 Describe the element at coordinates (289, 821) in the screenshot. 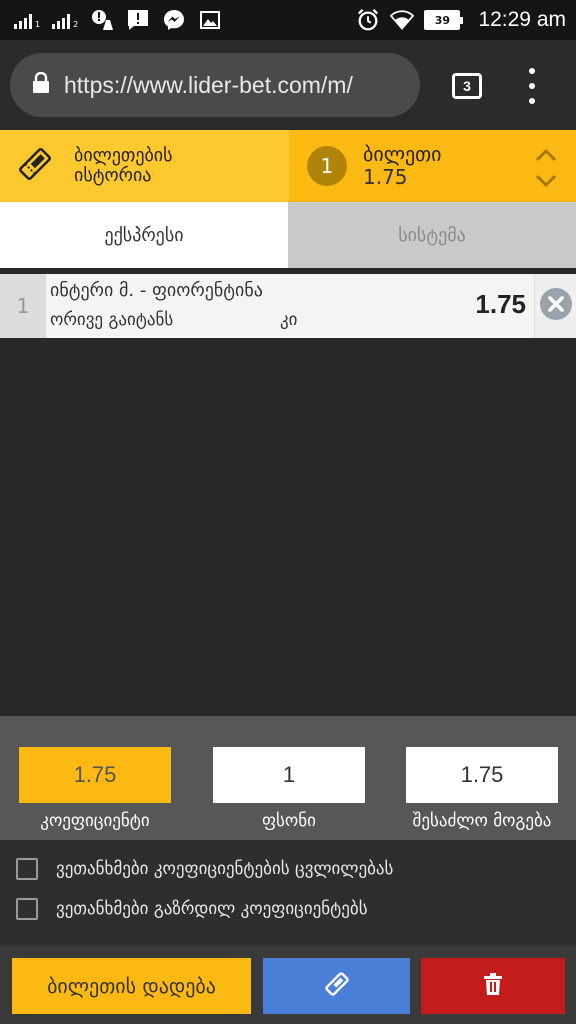

I see `stake-label: ფსონი` at that location.